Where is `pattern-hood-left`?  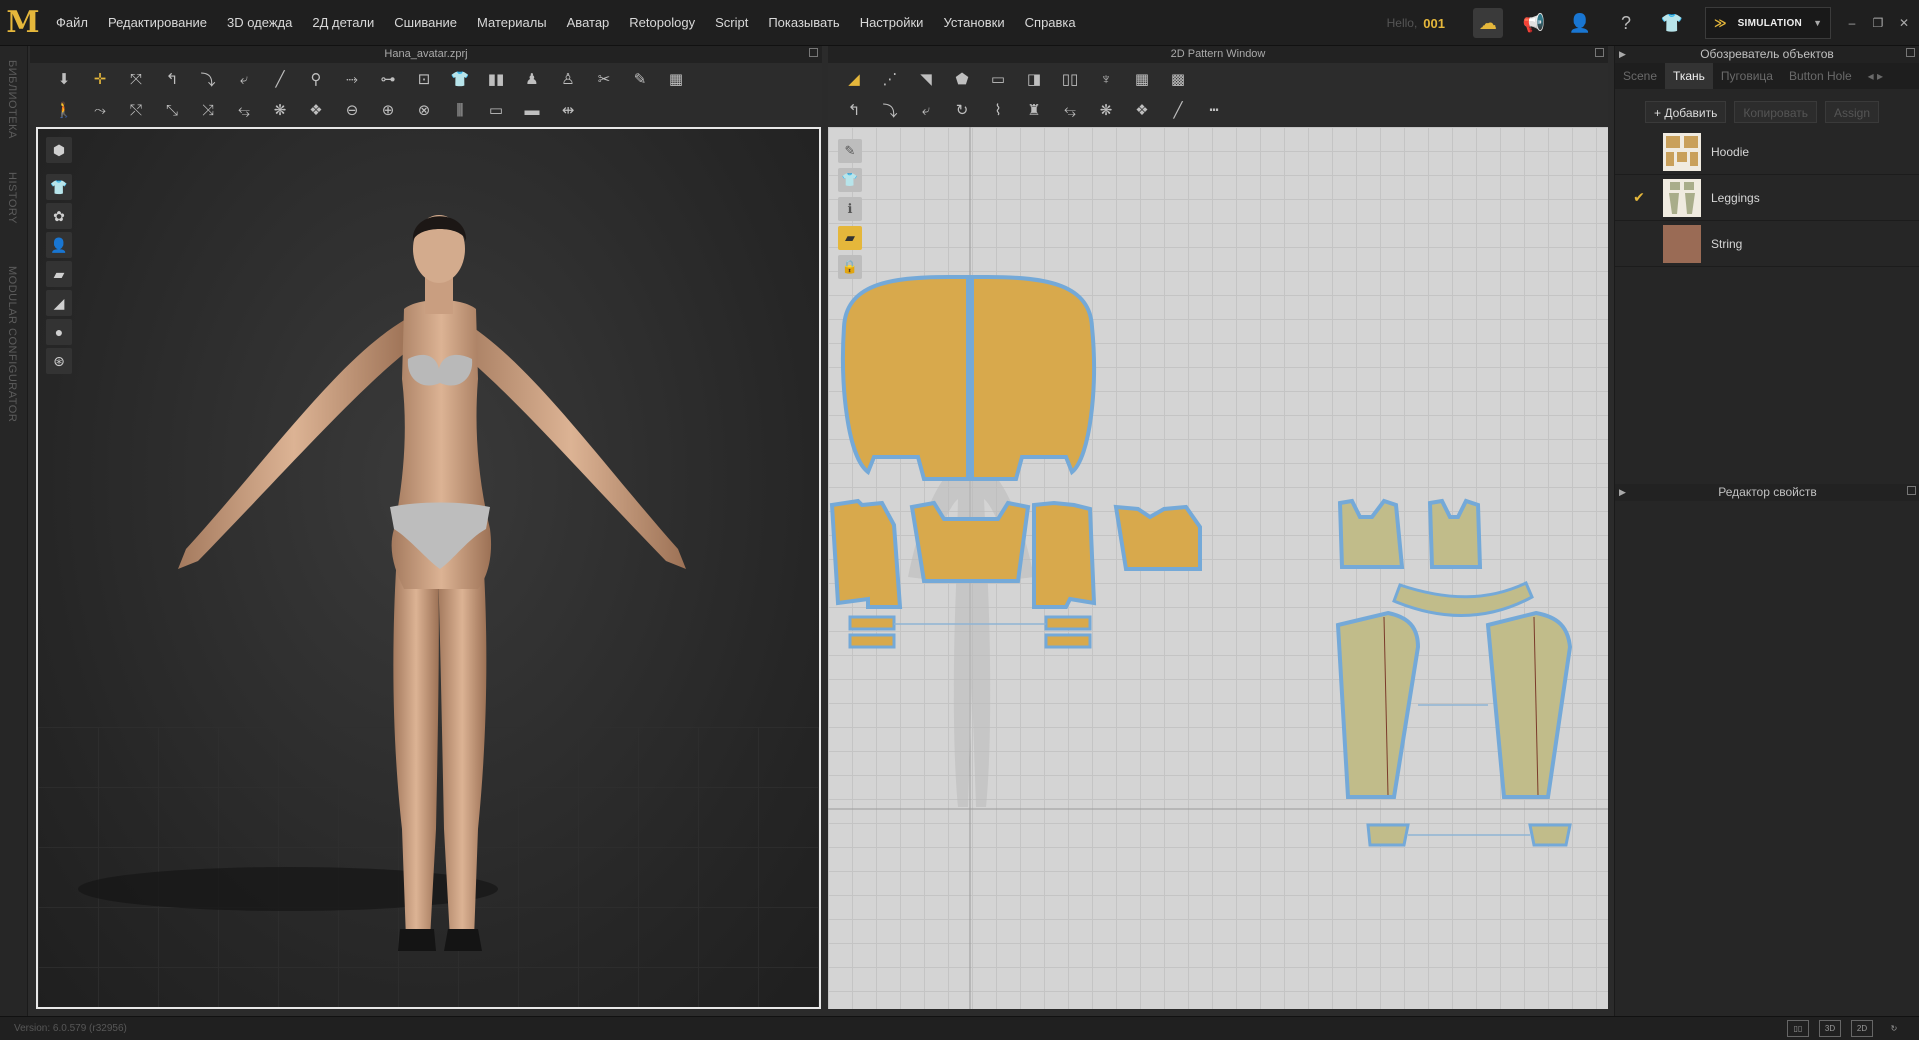
pattern-hood-left is located at coordinates (905, 378).